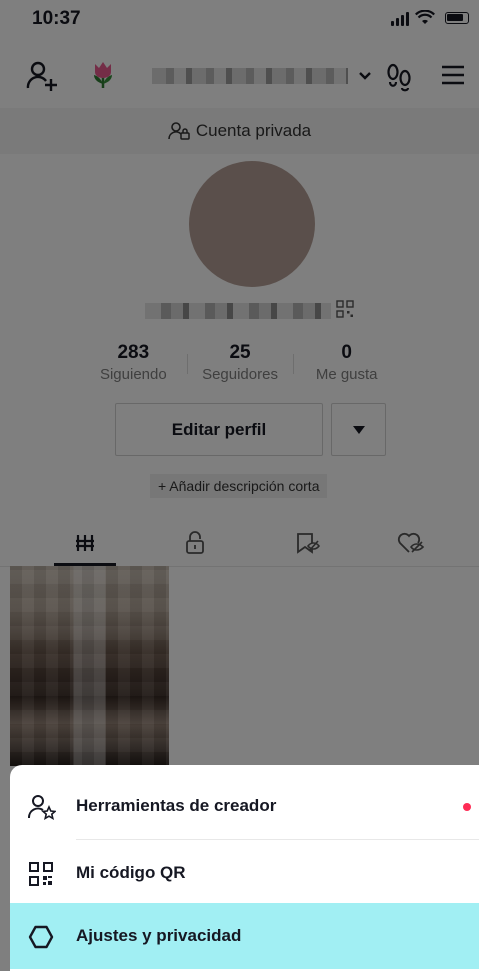  Describe the element at coordinates (467, 807) in the screenshot. I see `notification-dot` at that location.